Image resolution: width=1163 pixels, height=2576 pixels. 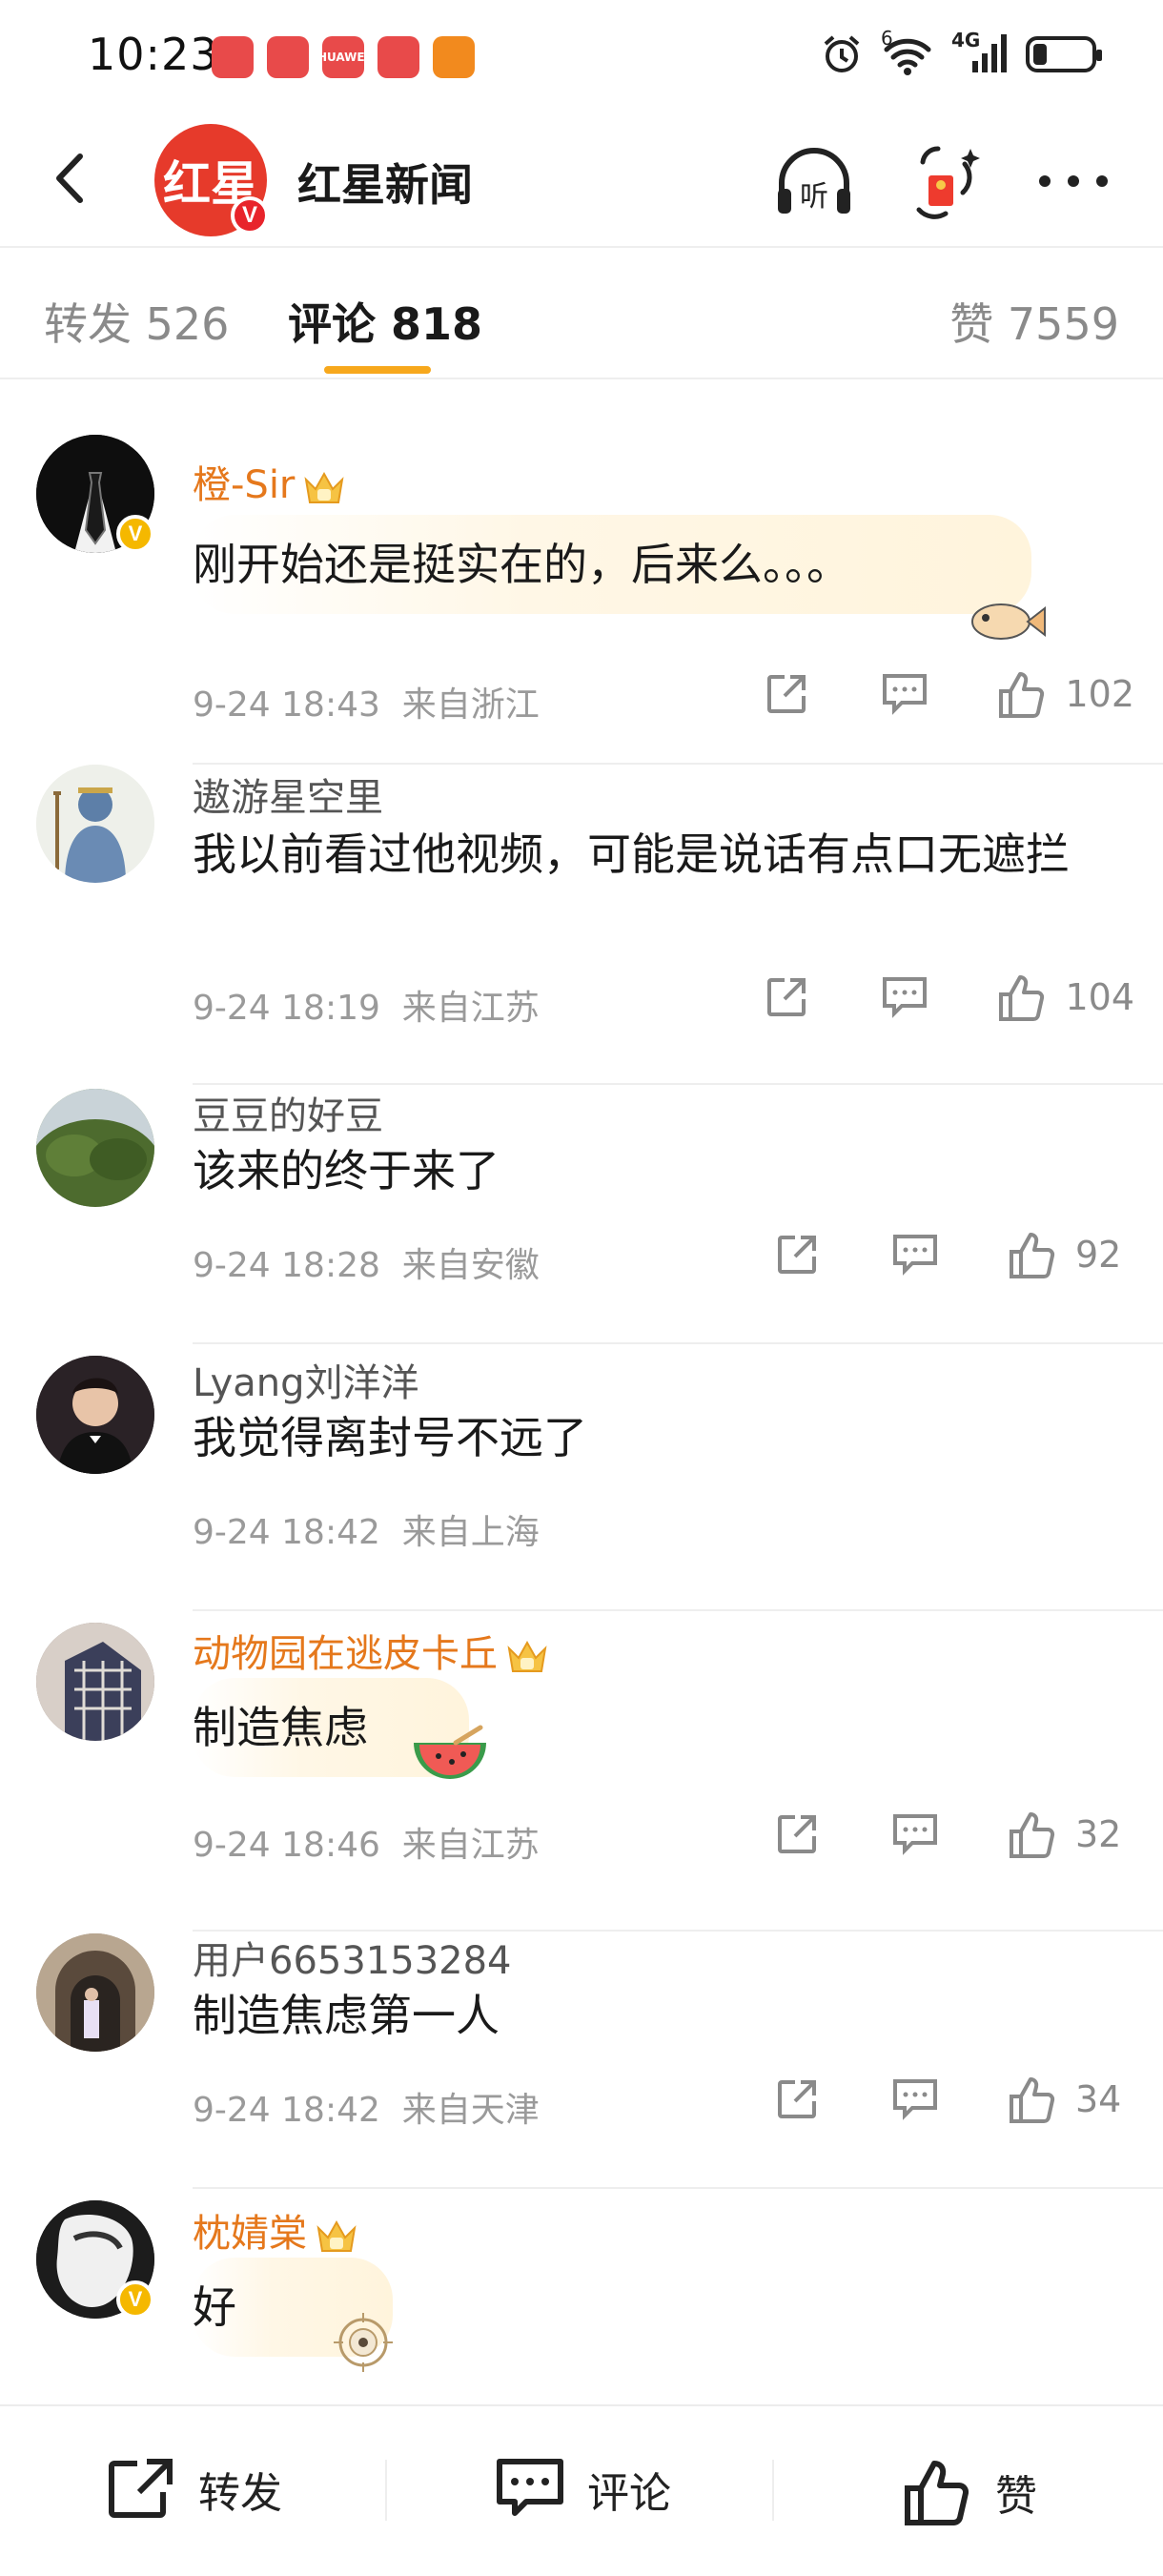 I want to click on comment-meta: 9-24 18:28 来自安徽, so click(x=366, y=1265).